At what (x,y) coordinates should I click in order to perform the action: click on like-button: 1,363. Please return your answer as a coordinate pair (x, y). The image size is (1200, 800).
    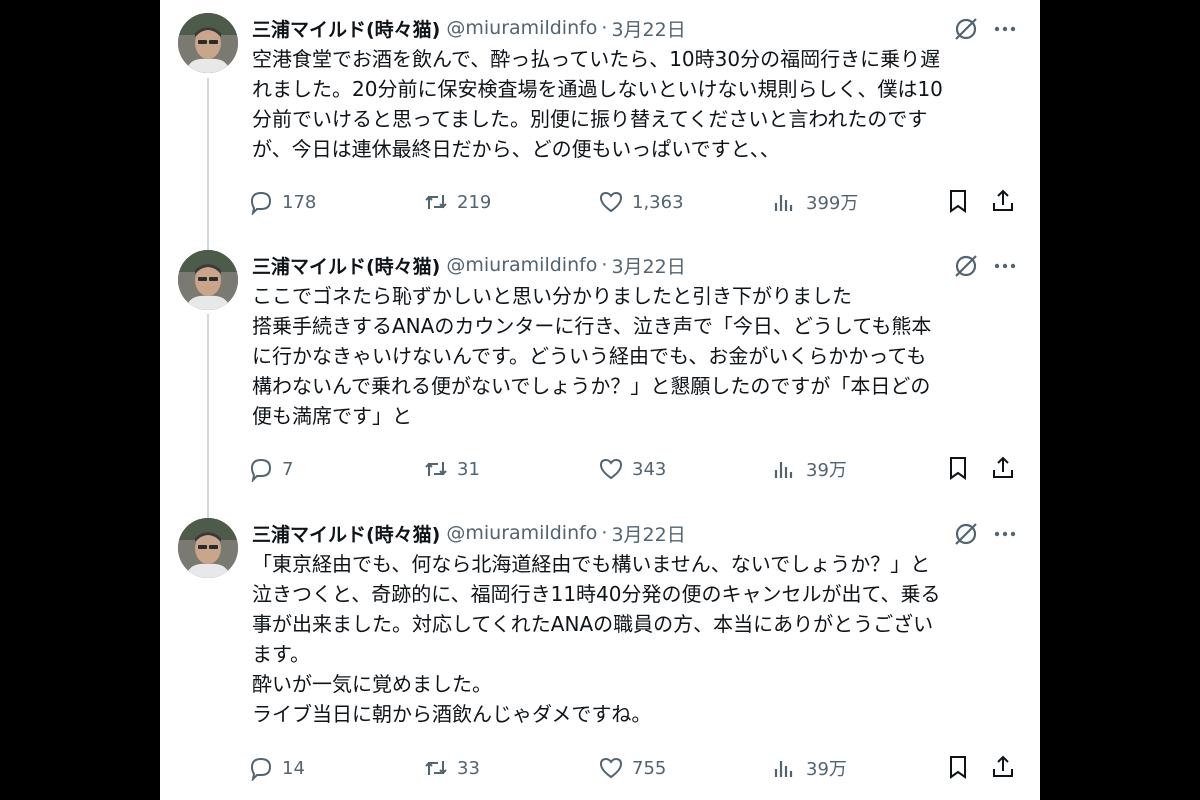
    Looking at the image, I should click on (641, 202).